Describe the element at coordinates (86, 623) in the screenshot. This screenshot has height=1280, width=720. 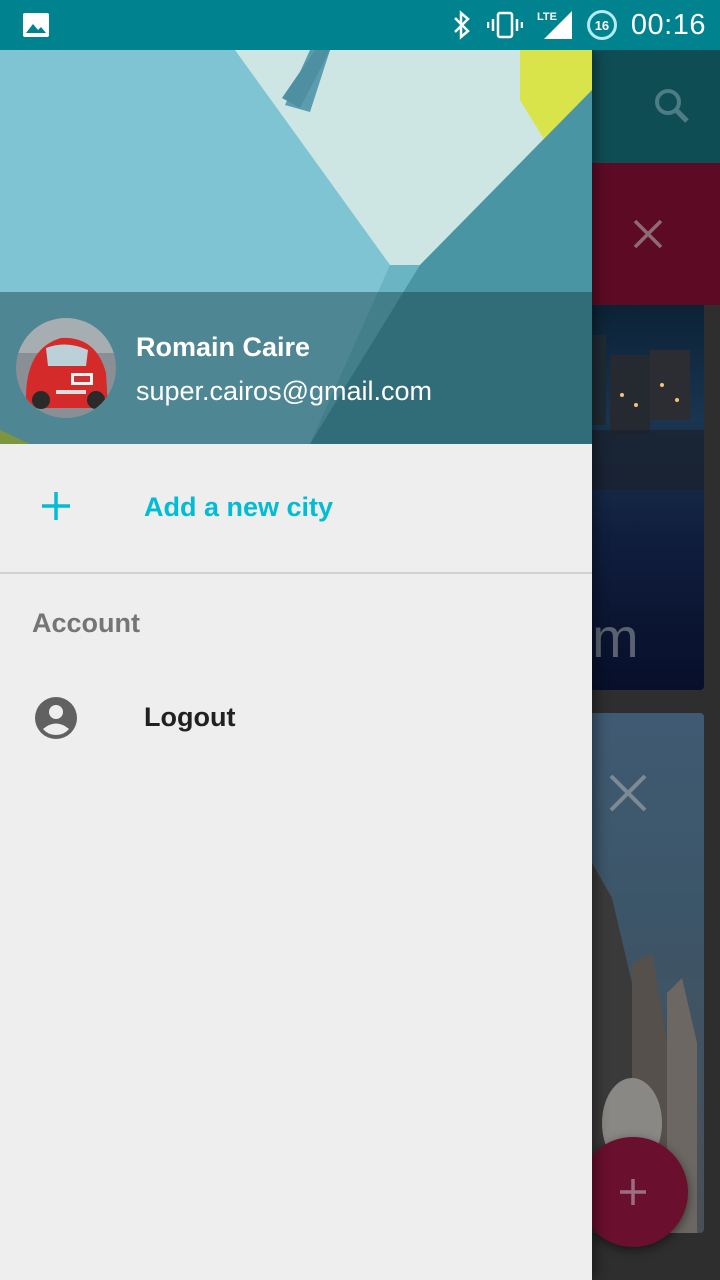
I see `section-title-account: Account` at that location.